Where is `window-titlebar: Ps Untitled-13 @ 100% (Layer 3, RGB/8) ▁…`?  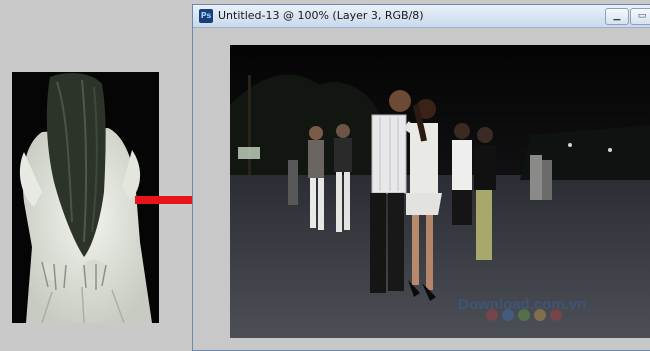 window-titlebar: Ps Untitled-13 @ 100% (Layer 3, RGB/8) ▁… is located at coordinates (421, 16).